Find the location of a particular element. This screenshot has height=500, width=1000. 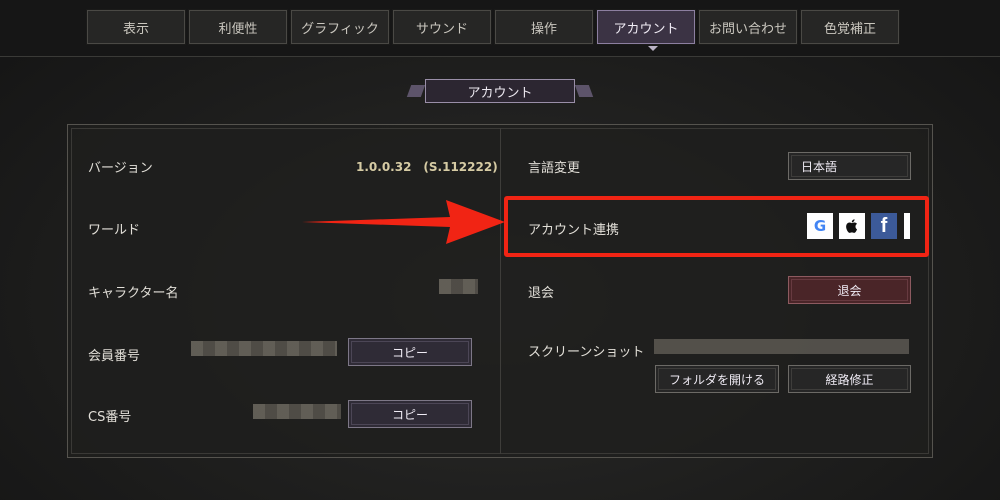

world-label: ワールド is located at coordinates (114, 230).